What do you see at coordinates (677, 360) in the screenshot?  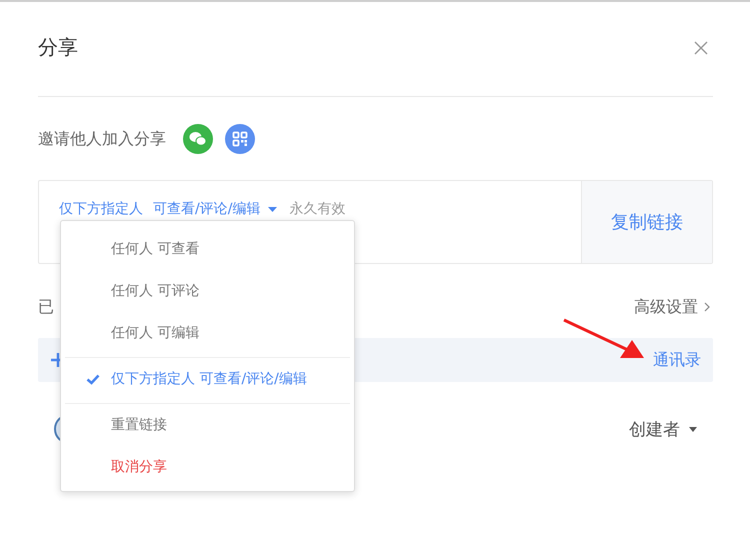 I see `contacts-link: 通讯录` at bounding box center [677, 360].